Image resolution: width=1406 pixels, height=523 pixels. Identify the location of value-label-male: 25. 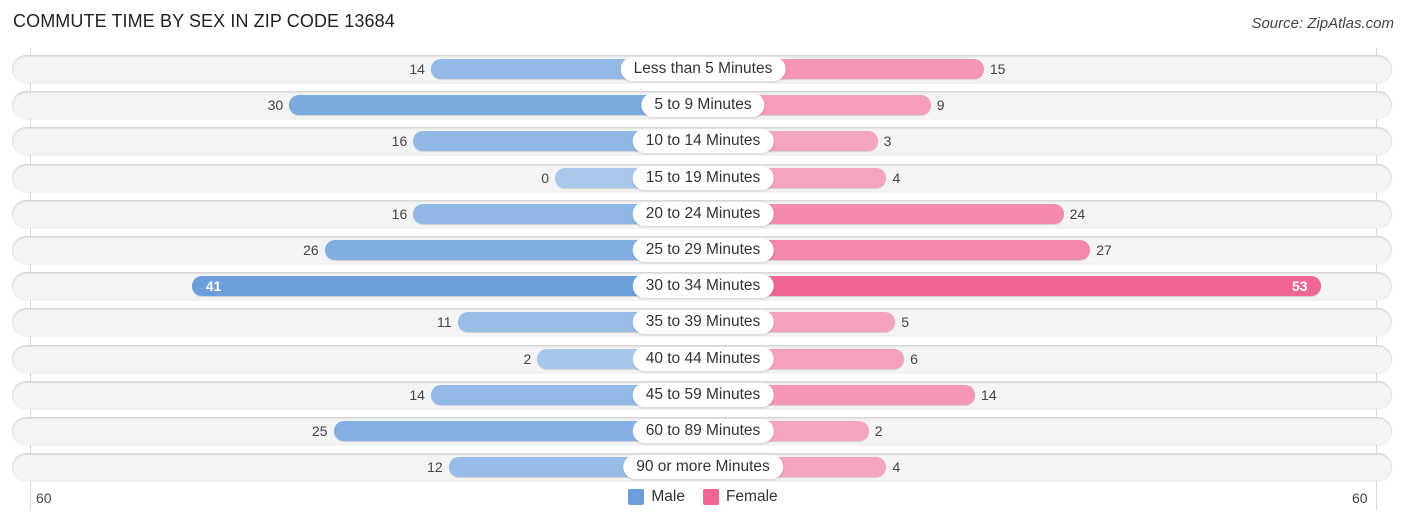
(319, 431).